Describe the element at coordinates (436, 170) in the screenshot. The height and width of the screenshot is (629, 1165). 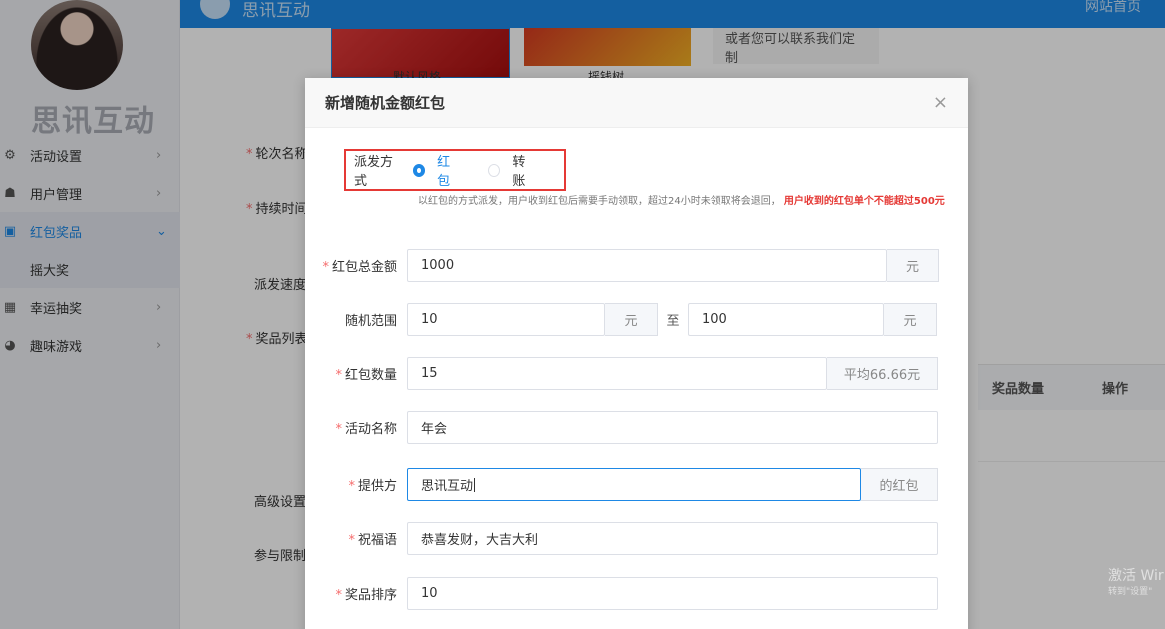
I see `radio-red-packet: 红包` at that location.